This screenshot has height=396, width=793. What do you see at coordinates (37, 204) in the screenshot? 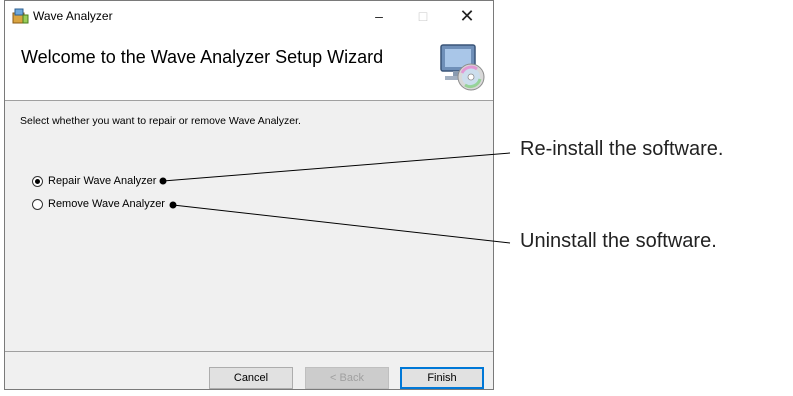
I see `remove-radio` at bounding box center [37, 204].